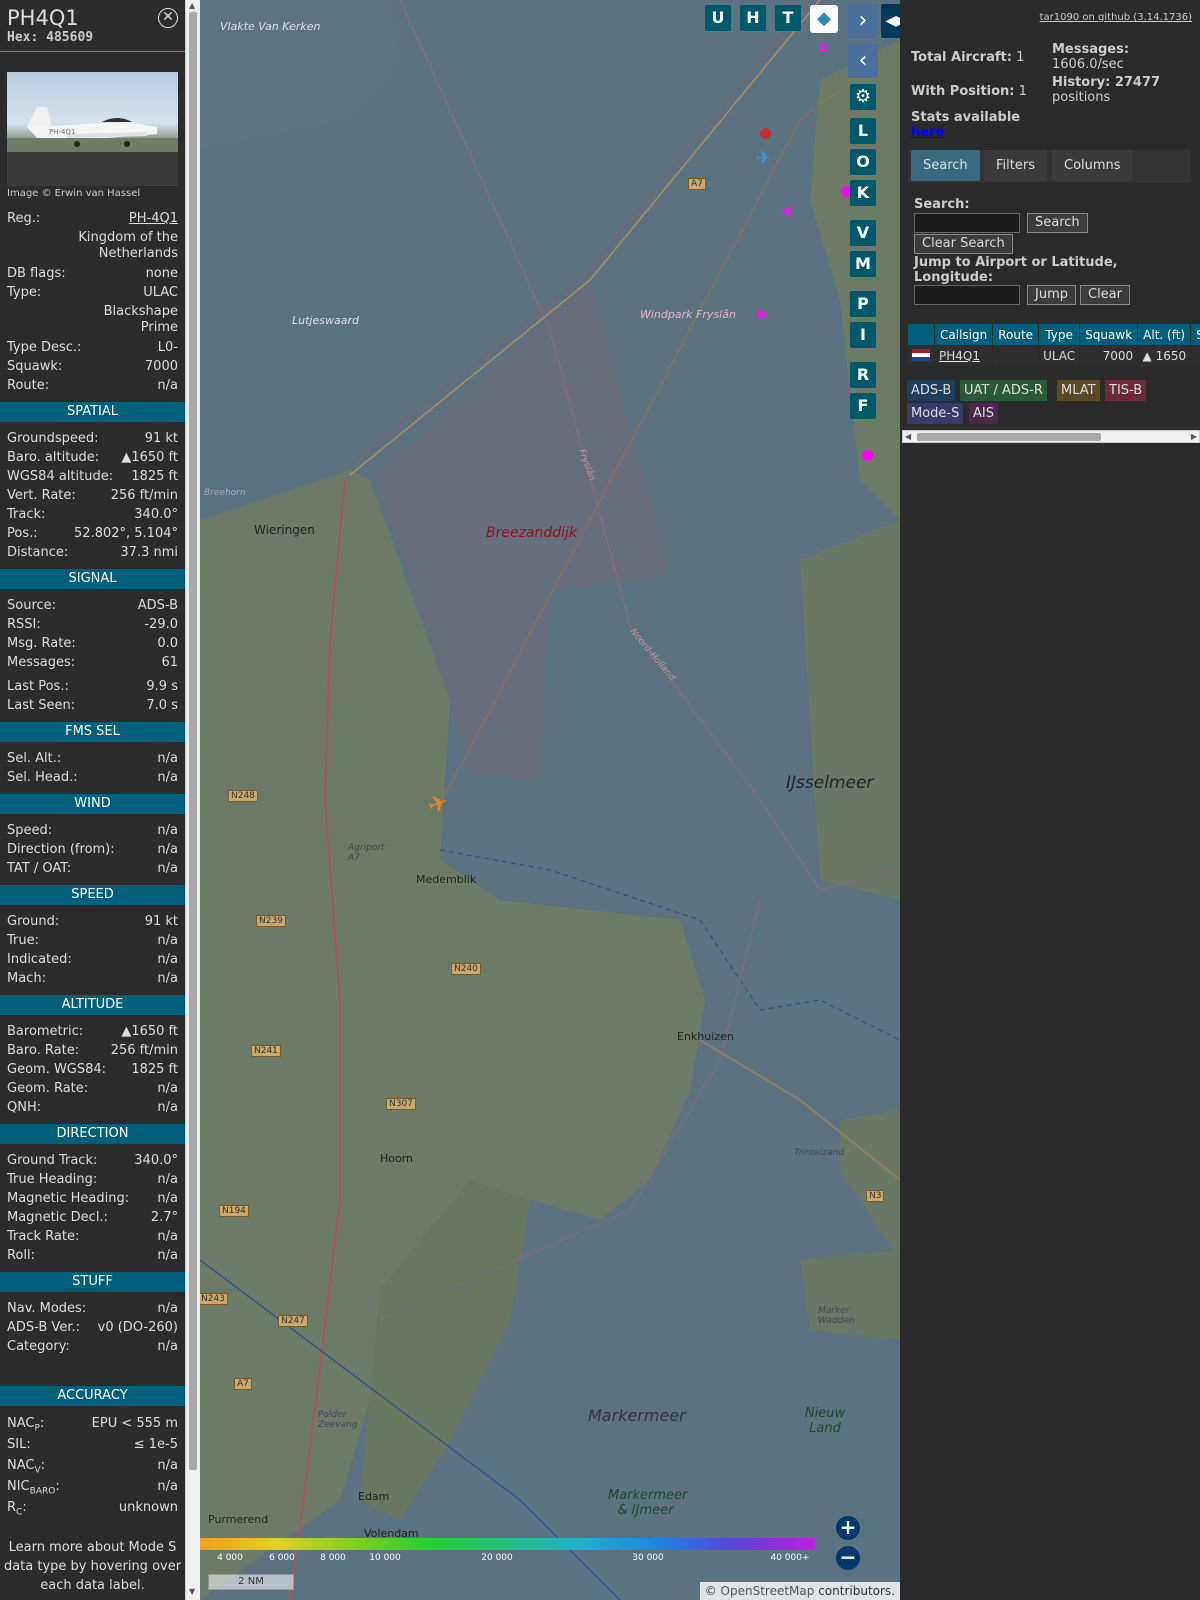  I want to click on list-horizontal-scrollbar: ◀ ▶, so click(1051, 436).